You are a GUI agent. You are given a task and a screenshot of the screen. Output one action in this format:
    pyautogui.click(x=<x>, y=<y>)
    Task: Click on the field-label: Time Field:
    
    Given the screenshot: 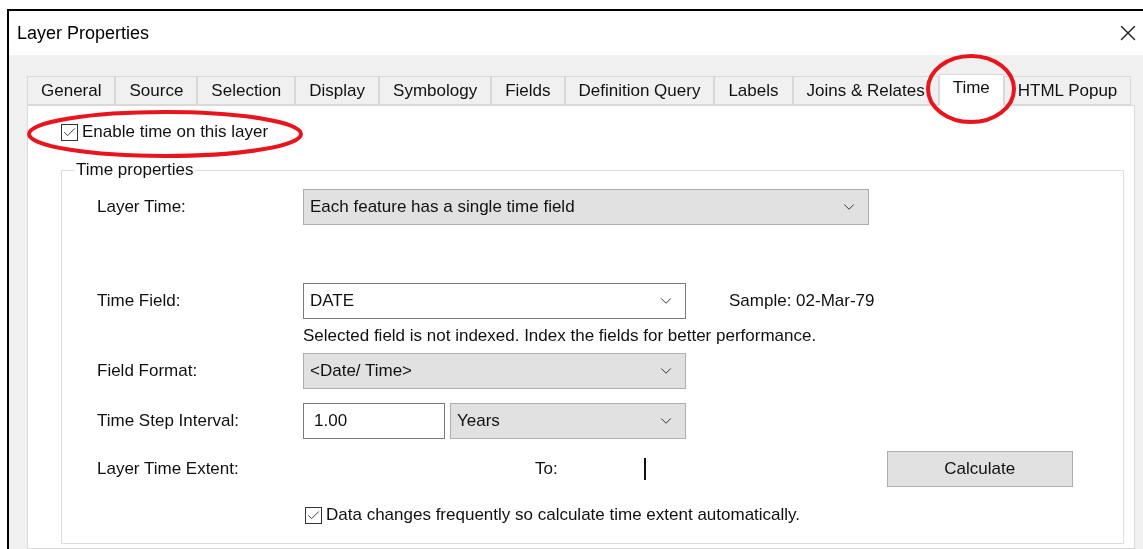 What is the action you would take?
    pyautogui.click(x=139, y=301)
    